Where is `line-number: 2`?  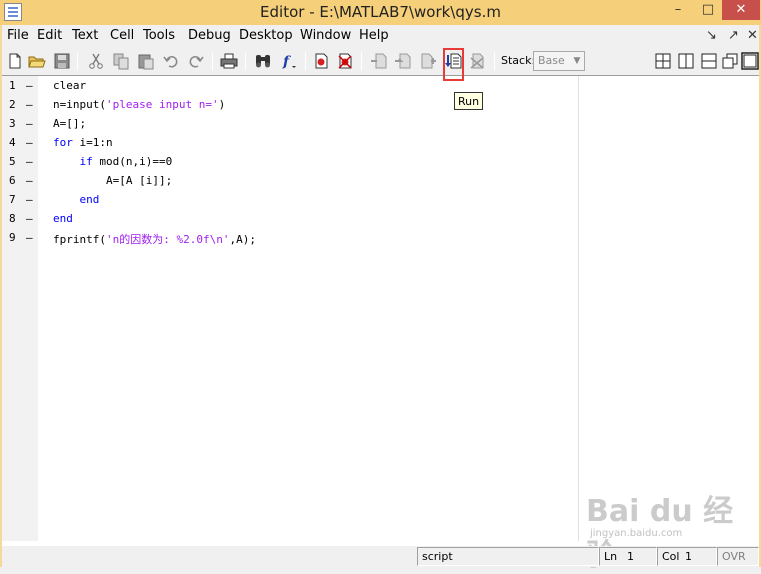 line-number: 2 is located at coordinates (12, 104).